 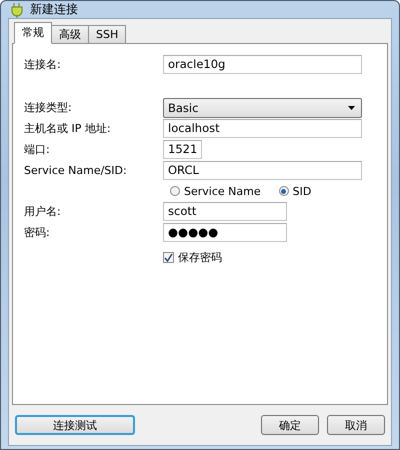 I want to click on input-field: ORCL, so click(x=262, y=170).